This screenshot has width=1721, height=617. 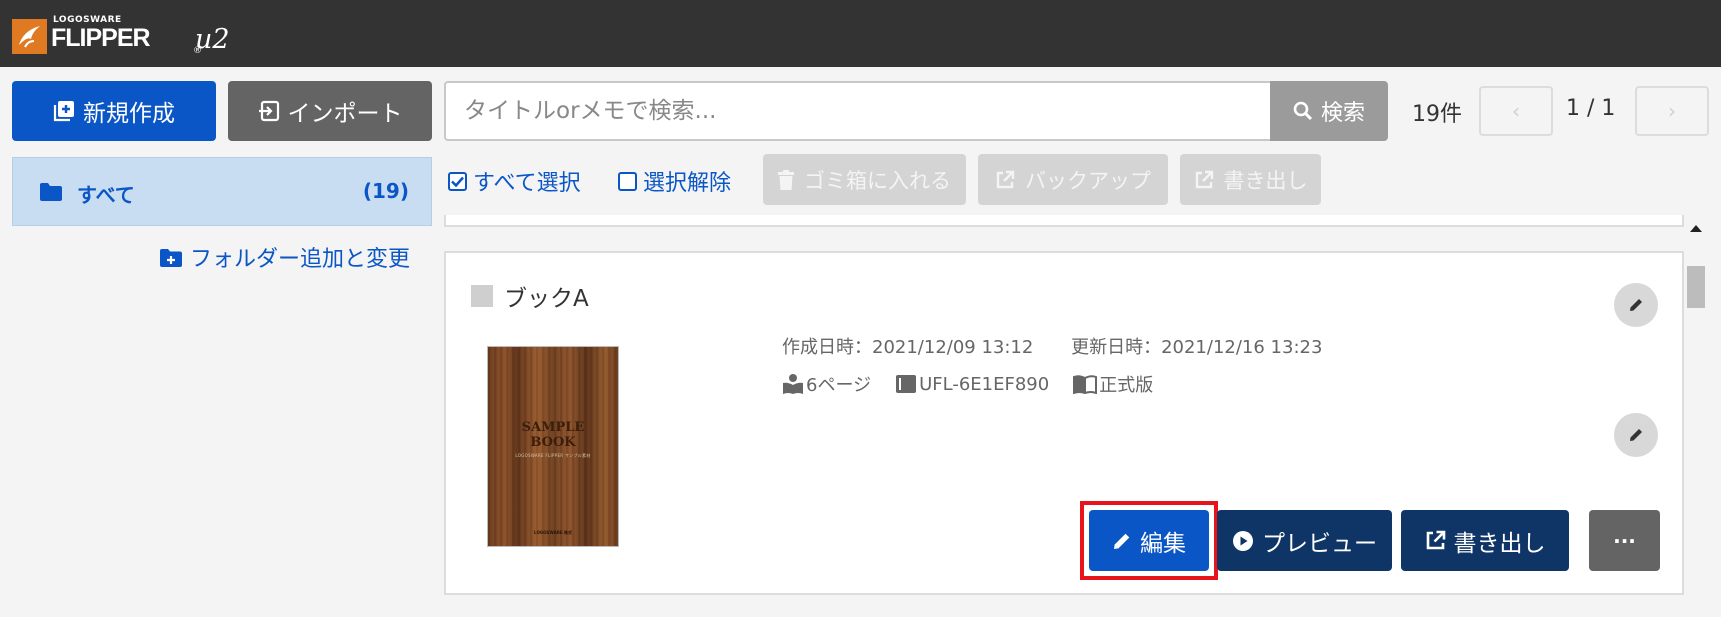 I want to click on search-field, so click(x=857, y=111).